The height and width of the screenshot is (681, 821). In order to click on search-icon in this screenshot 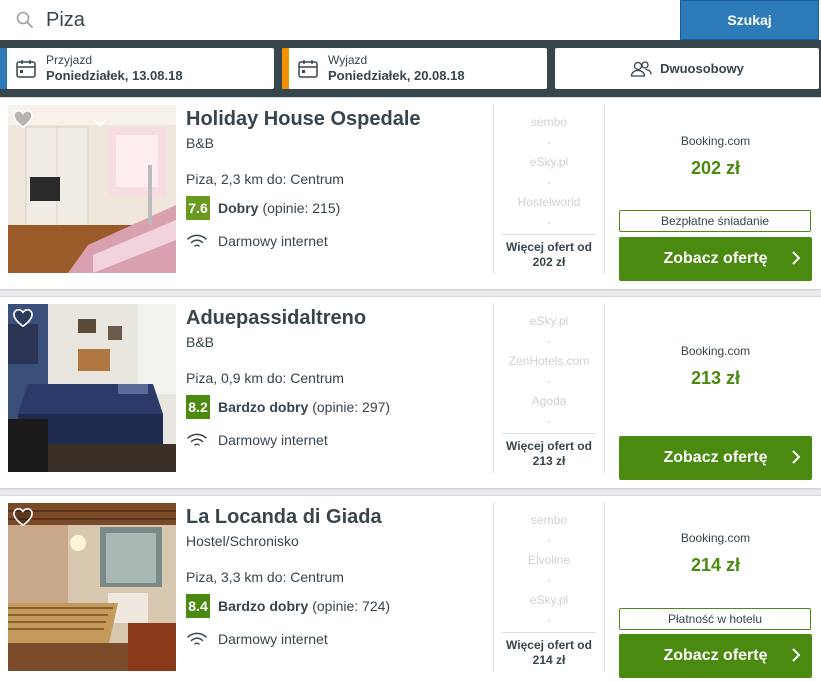, I will do `click(24, 19)`.